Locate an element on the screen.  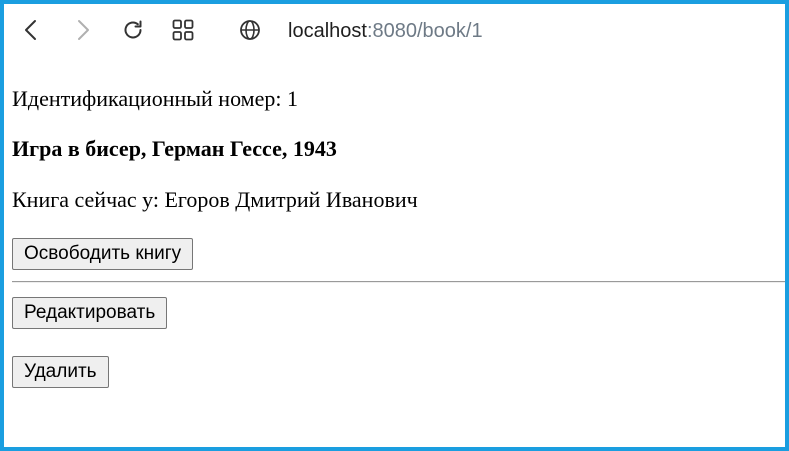
chevron-right-icon is located at coordinates (83, 30).